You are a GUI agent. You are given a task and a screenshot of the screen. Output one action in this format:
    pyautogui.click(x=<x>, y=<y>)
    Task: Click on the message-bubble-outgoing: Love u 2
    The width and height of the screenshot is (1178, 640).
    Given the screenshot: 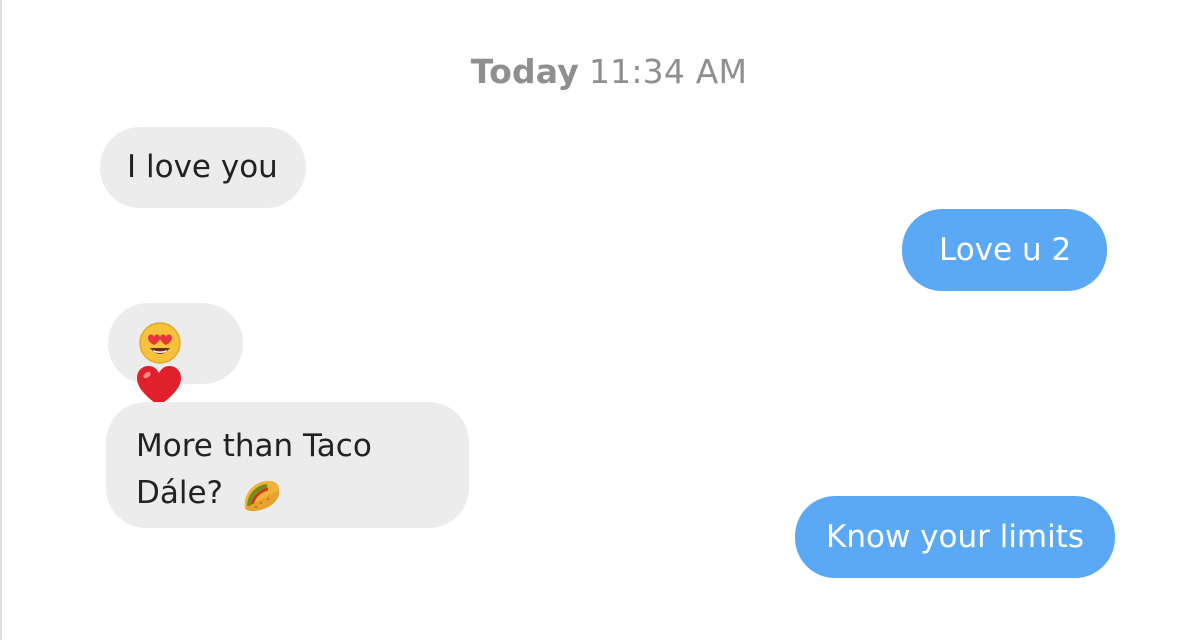 What is the action you would take?
    pyautogui.click(x=1005, y=250)
    